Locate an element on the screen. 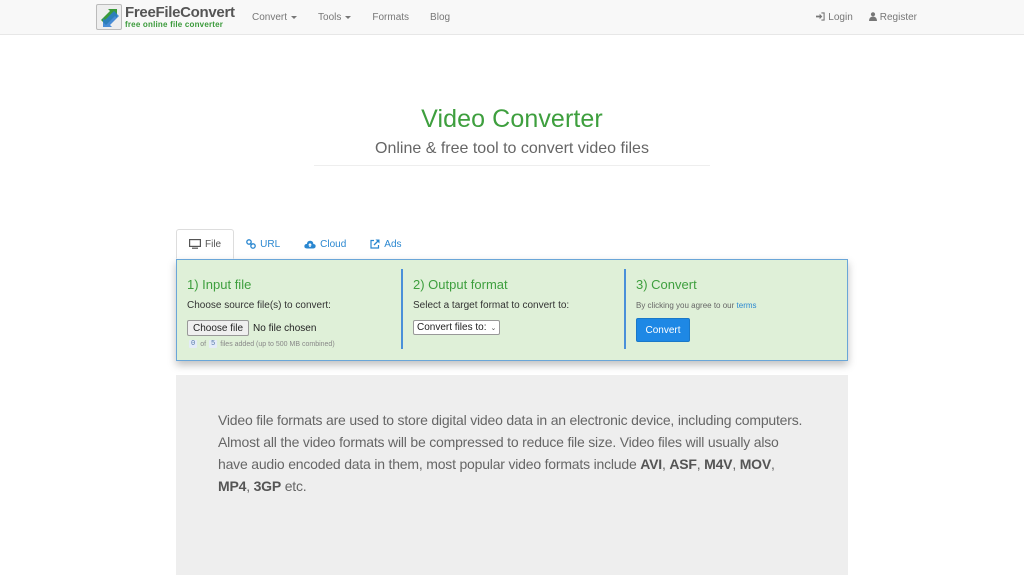  output-format-select: Convert files to: ⌄ is located at coordinates (457, 327).